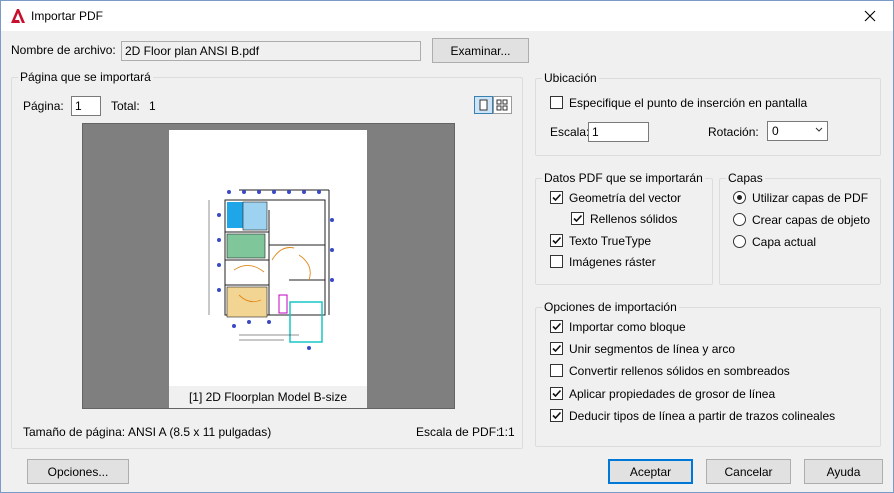 This screenshot has height=493, width=894. Describe the element at coordinates (775, 131) in the screenshot. I see `rotation-value: 0` at that location.